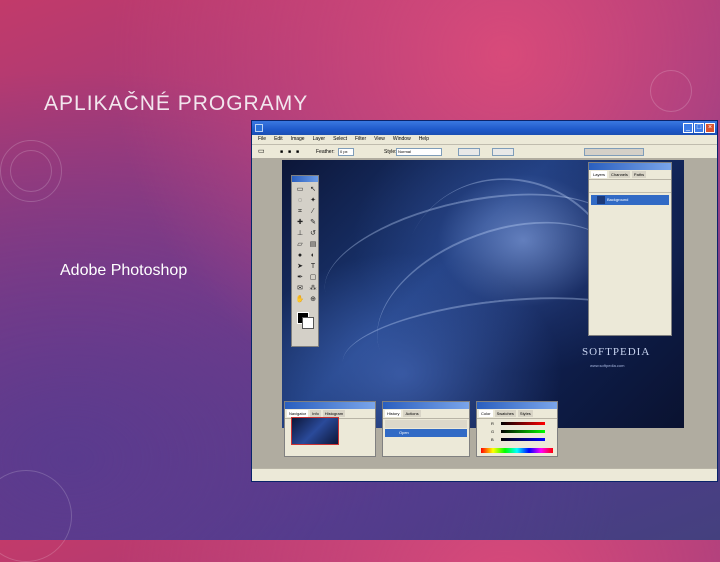 Image resolution: width=720 pixels, height=562 pixels. I want to click on tab-swatches: Swatches, so click(505, 413).